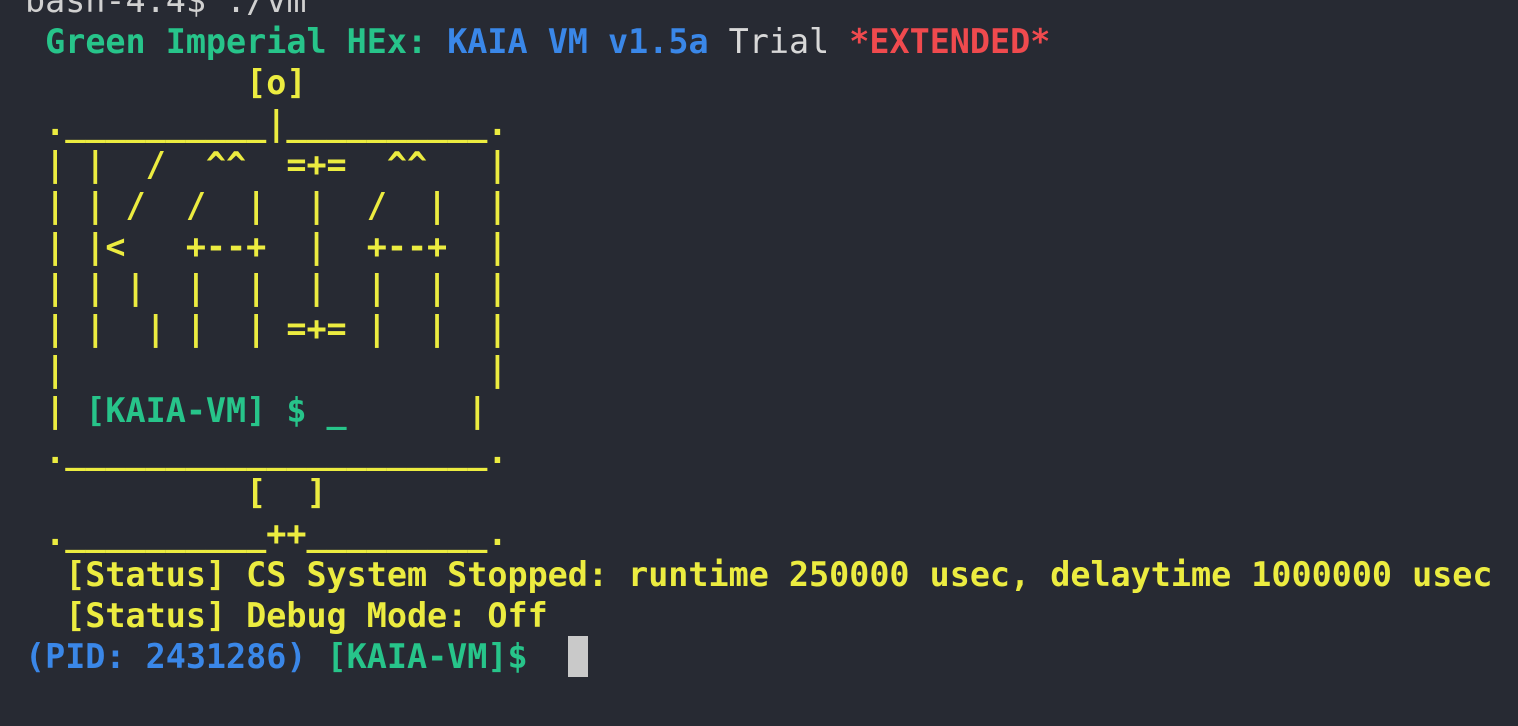 Image resolution: width=1518 pixels, height=726 pixels. Describe the element at coordinates (266, 246) in the screenshot. I see `ascii-line: | |< +--+ | +--+ |` at that location.